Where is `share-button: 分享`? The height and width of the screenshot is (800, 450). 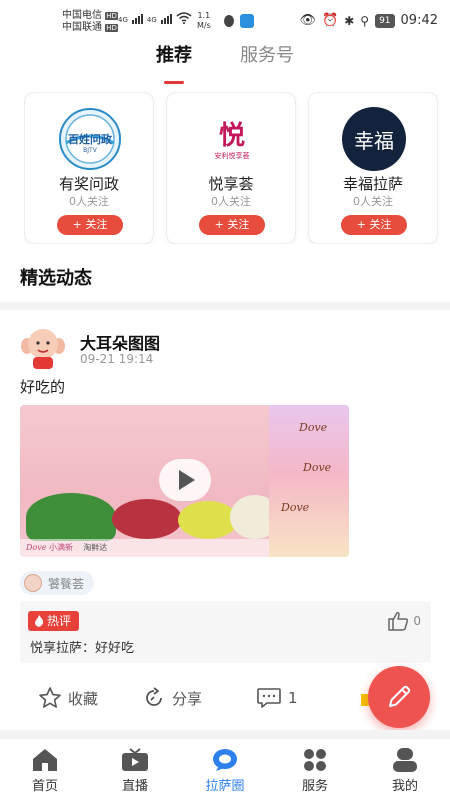
share-button: 分享 is located at coordinates (172, 698).